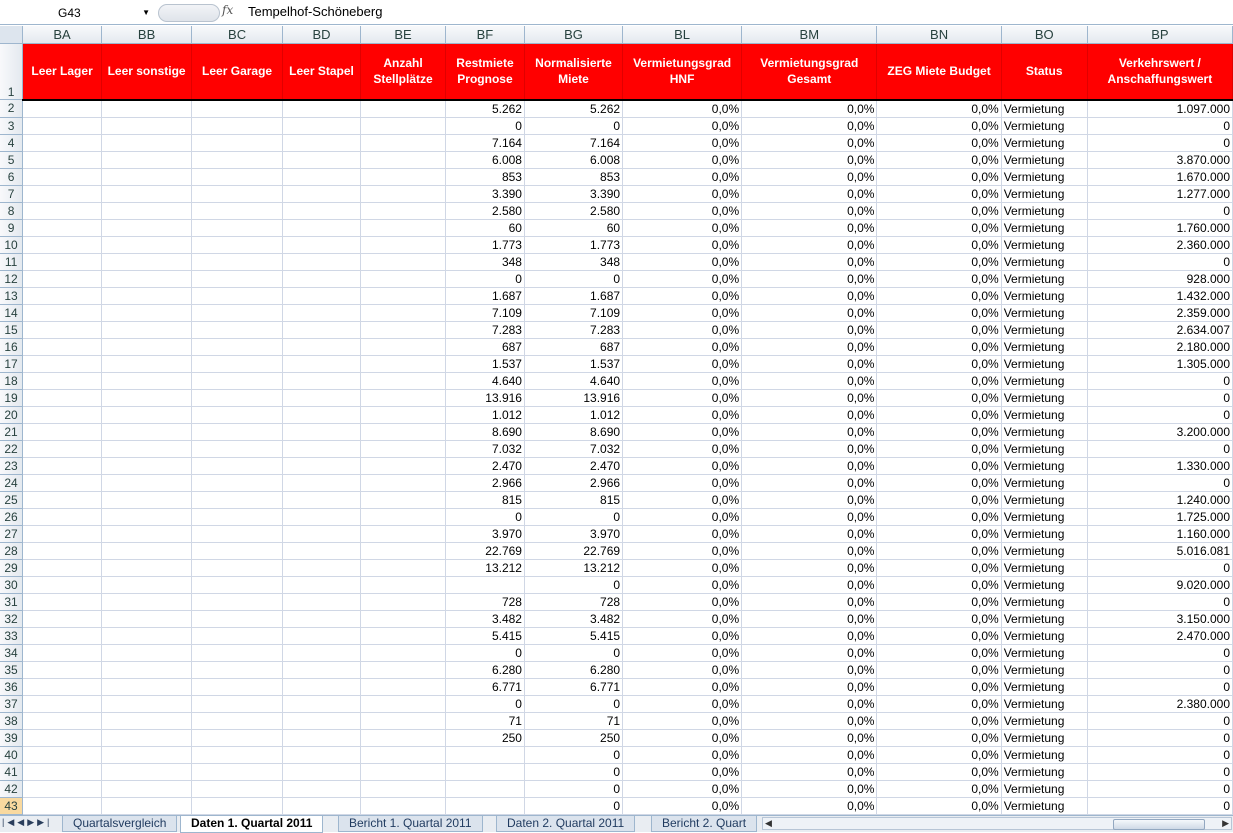 This screenshot has width=1233, height=833. Describe the element at coordinates (252, 824) in the screenshot. I see `sheet-tab: Daten 1. Quartal 2011` at that location.